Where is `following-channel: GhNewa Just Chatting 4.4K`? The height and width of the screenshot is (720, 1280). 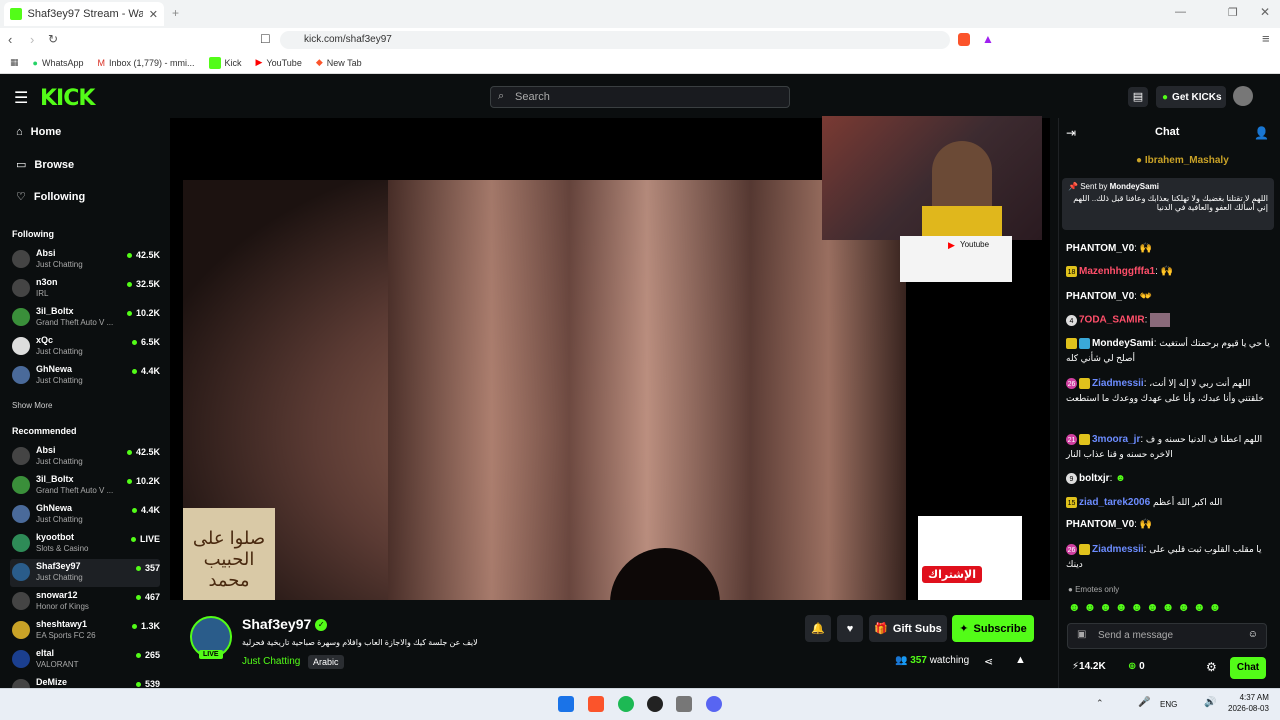 following-channel: GhNewa Just Chatting 4.4K is located at coordinates (85, 376).